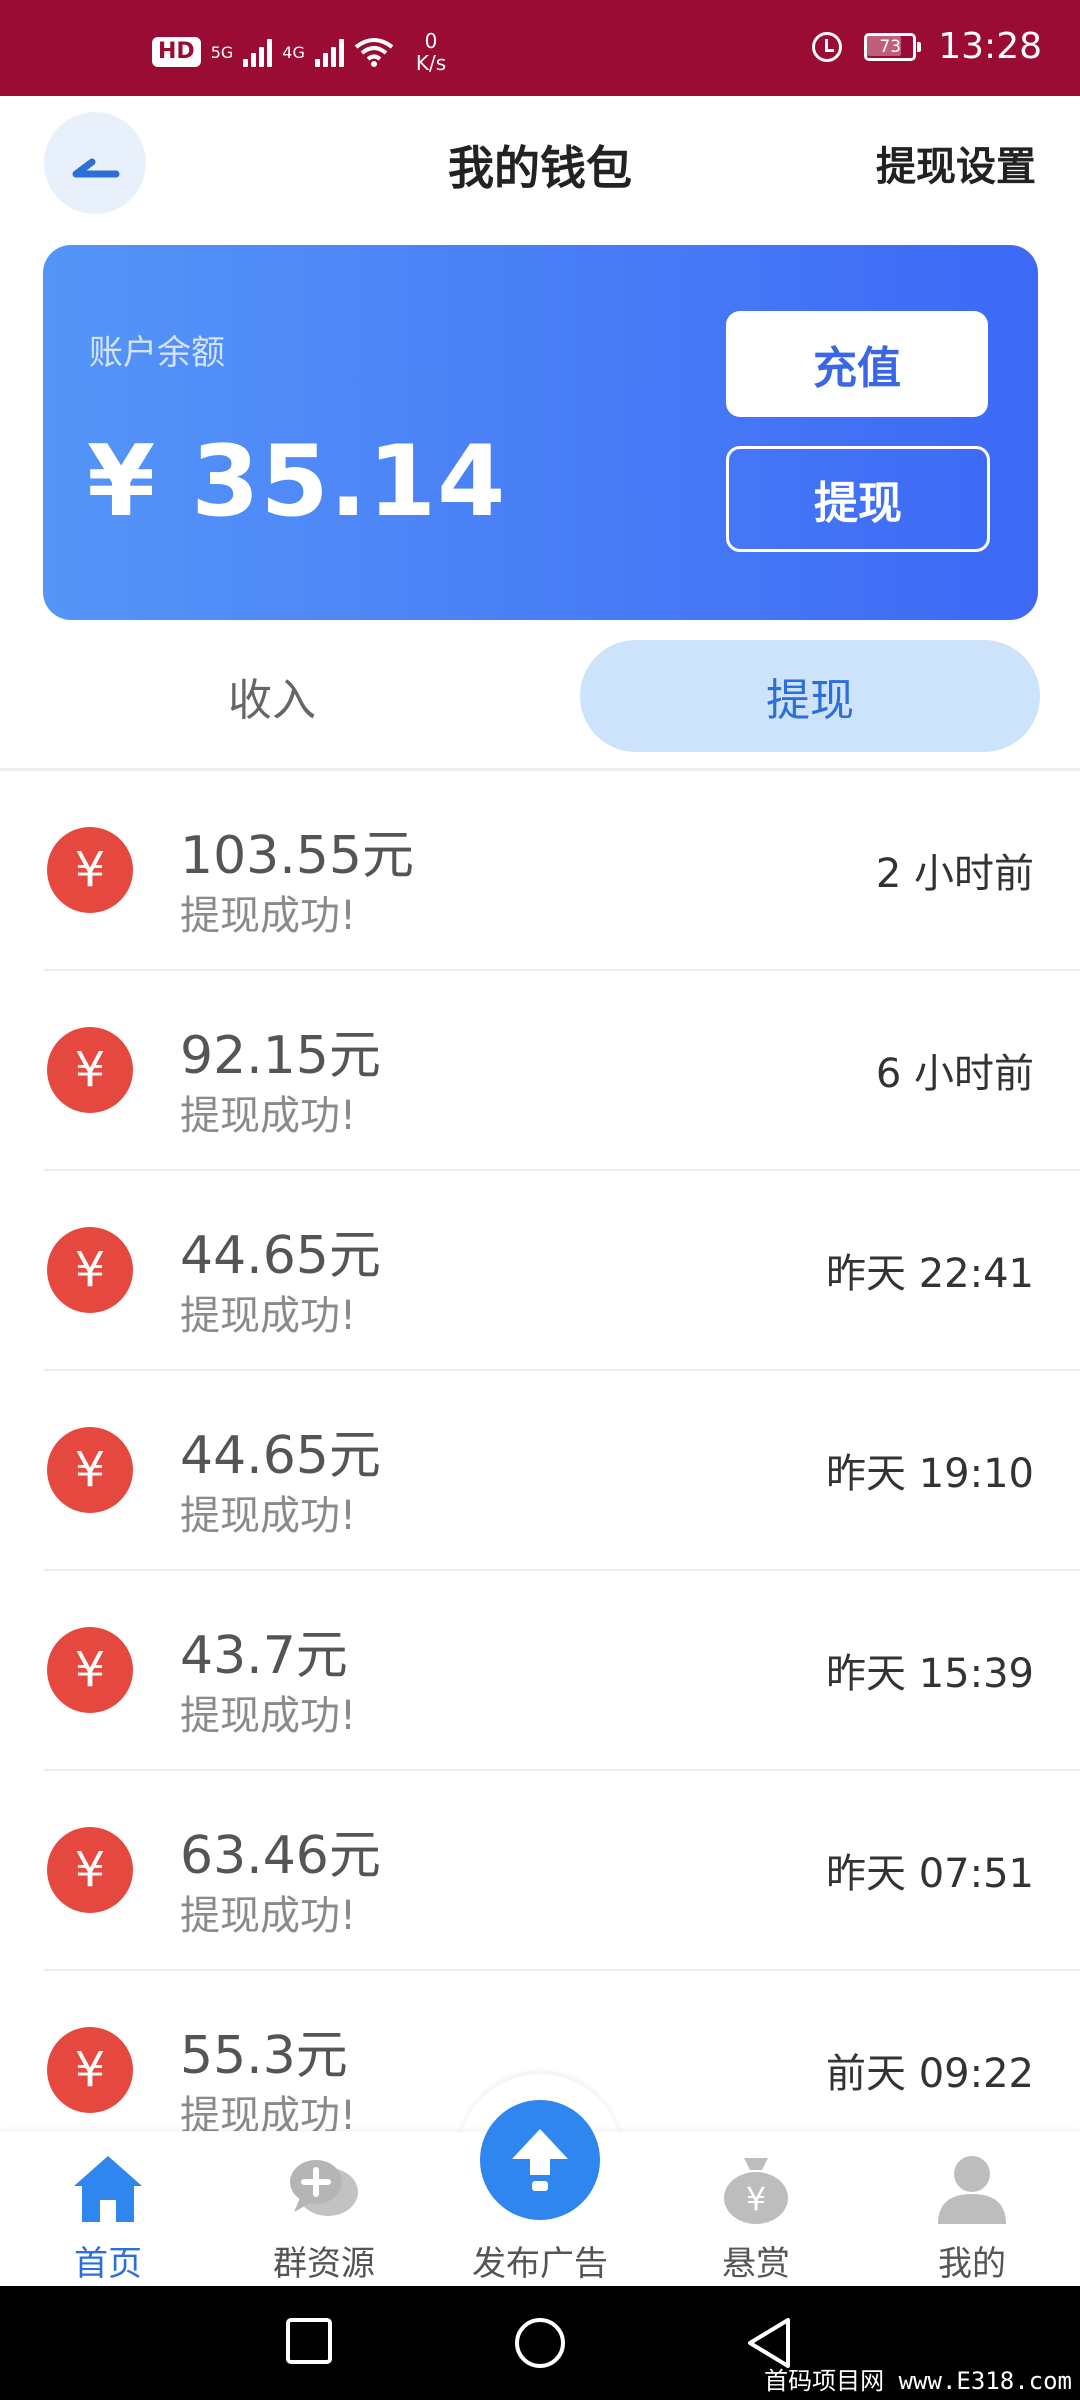 This screenshot has width=1080, height=2400. Describe the element at coordinates (540, 696) in the screenshot. I see `record-tabs: 收入 提现` at that location.